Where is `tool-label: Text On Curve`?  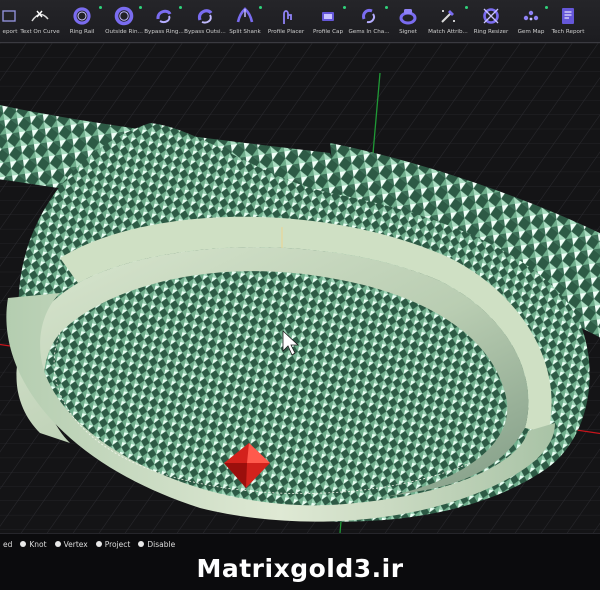 tool-label: Text On Curve is located at coordinates (40, 32).